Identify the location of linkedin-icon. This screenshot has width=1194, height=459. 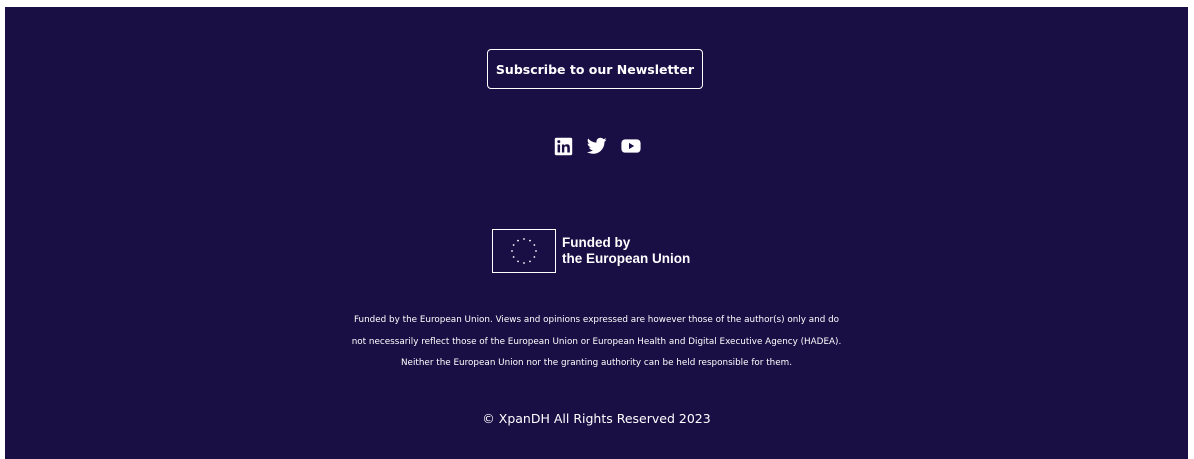
(563, 146).